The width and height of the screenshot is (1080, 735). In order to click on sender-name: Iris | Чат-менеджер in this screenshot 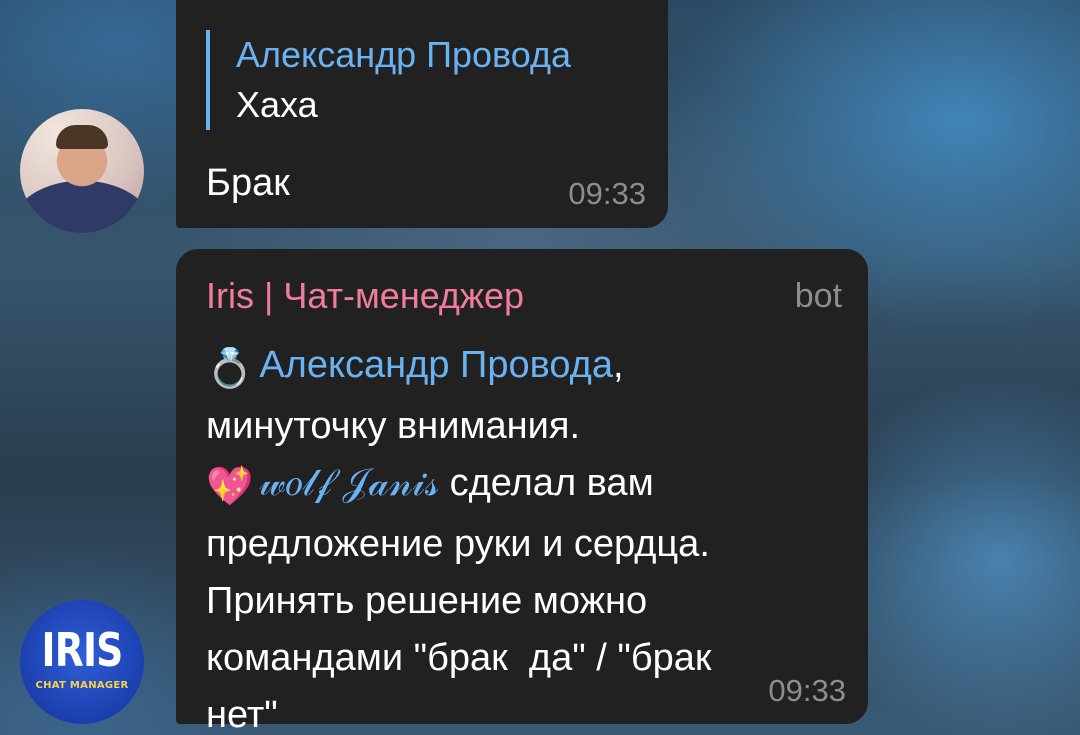, I will do `click(365, 296)`.